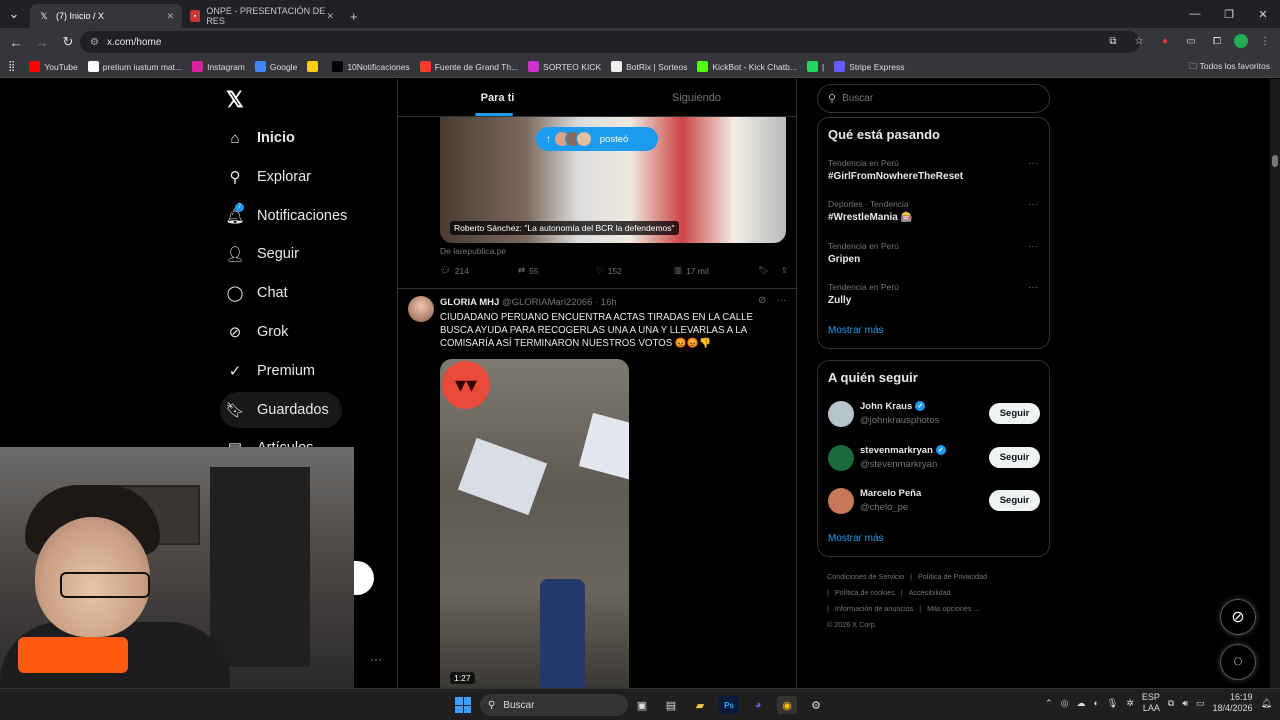 Image resolution: width=1280 pixels, height=720 pixels. What do you see at coordinates (874, 608) in the screenshot?
I see `footer-link: Información de anuncios` at bounding box center [874, 608].